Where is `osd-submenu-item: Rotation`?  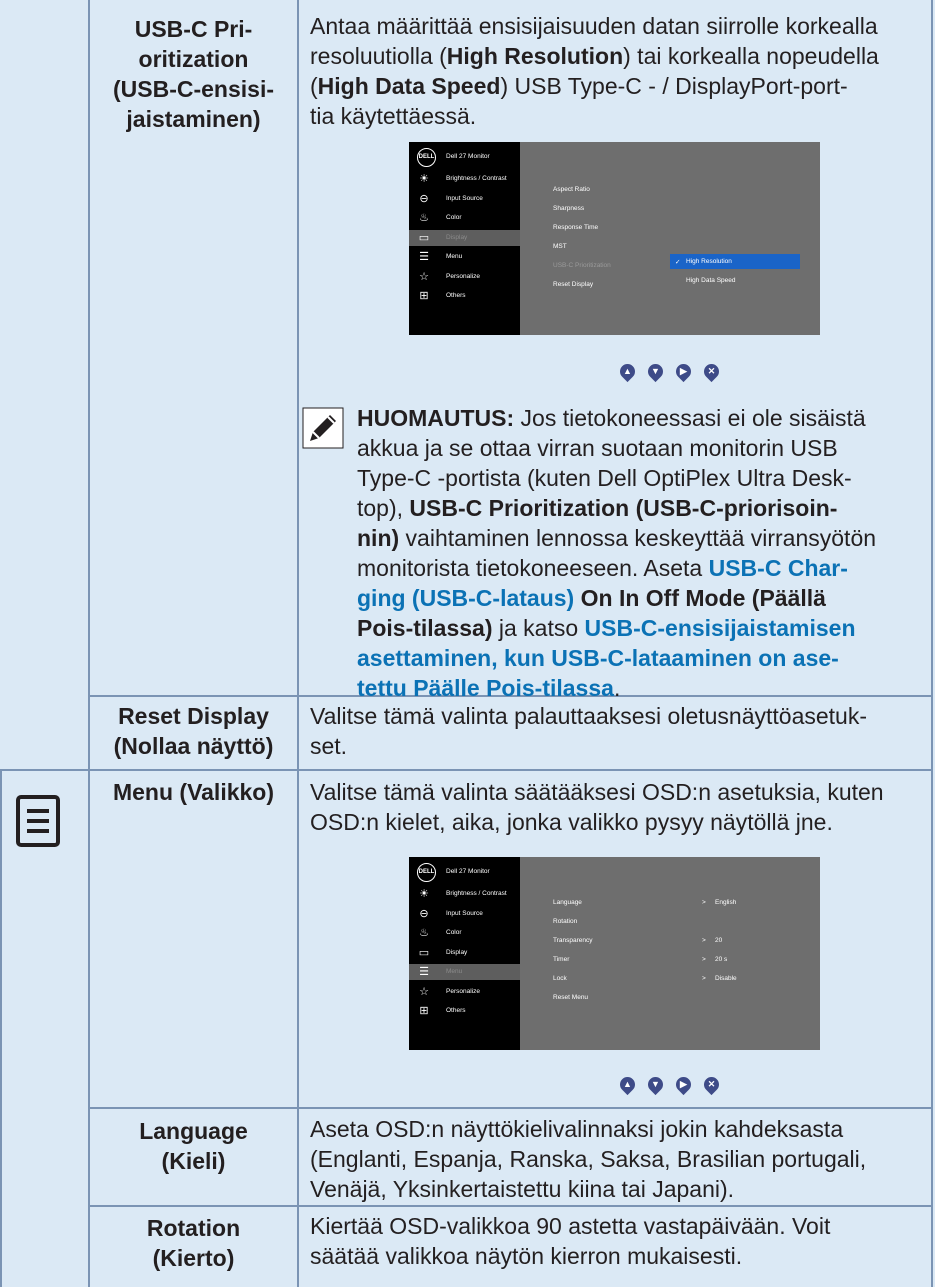 osd-submenu-item: Rotation is located at coordinates (565, 921).